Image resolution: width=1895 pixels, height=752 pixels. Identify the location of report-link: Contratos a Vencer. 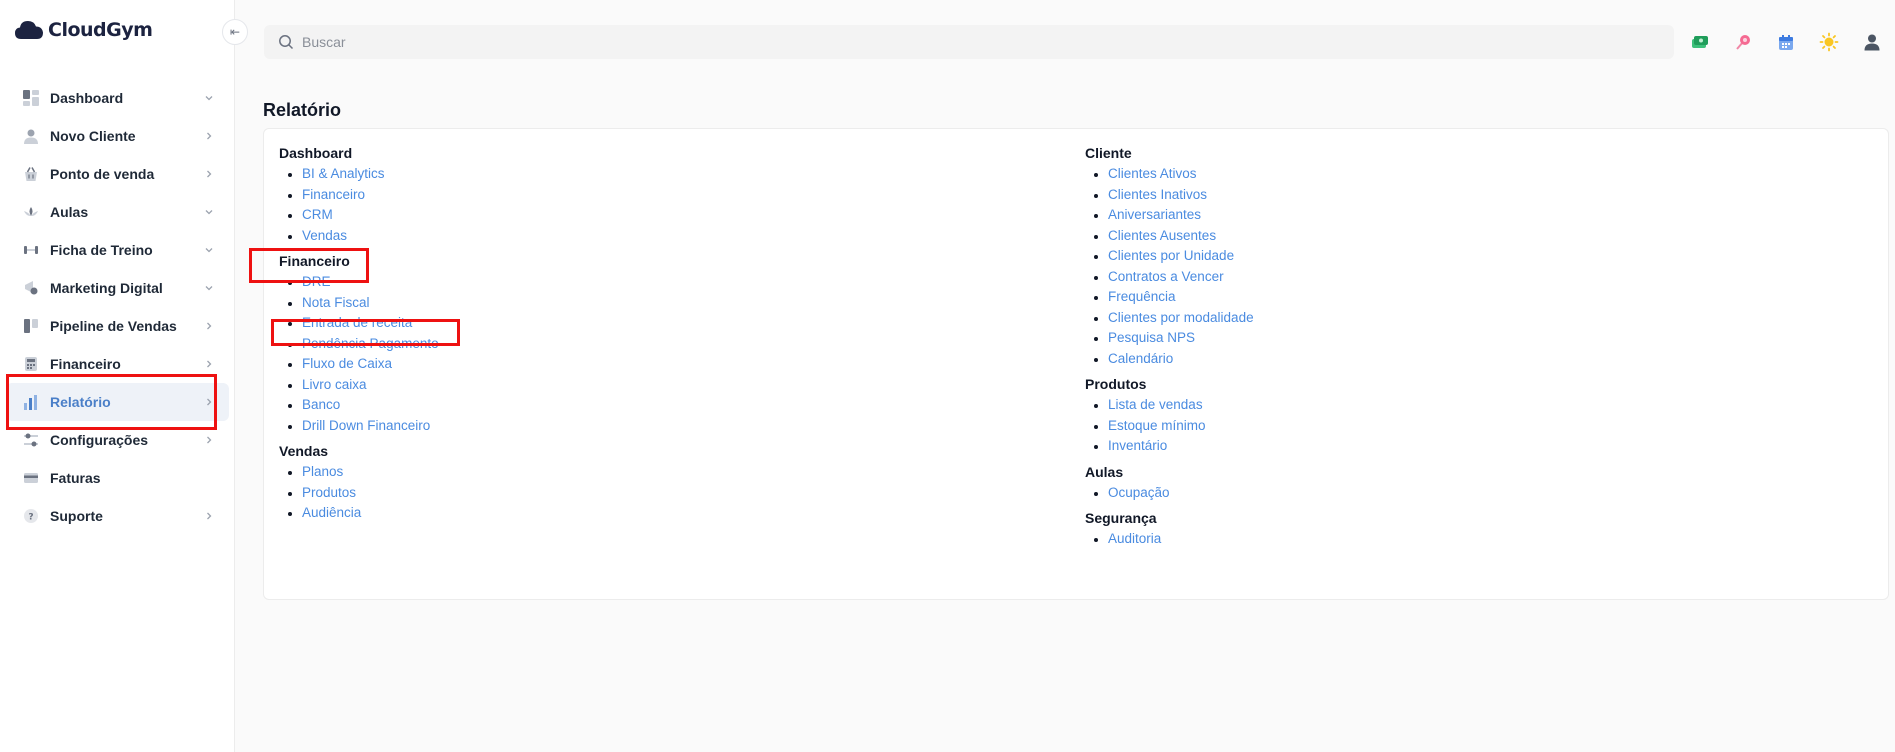
(1169, 277).